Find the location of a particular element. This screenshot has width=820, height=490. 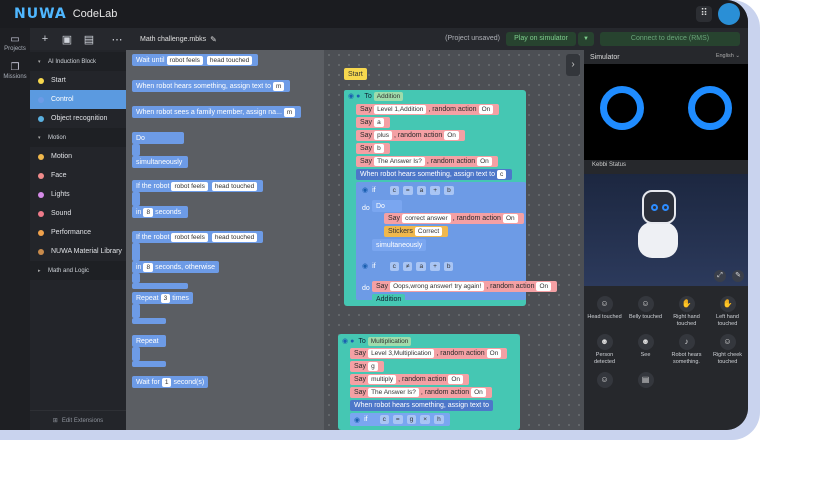

if-robot-block: If the robot robot feels head touched is located at coordinates (198, 186).